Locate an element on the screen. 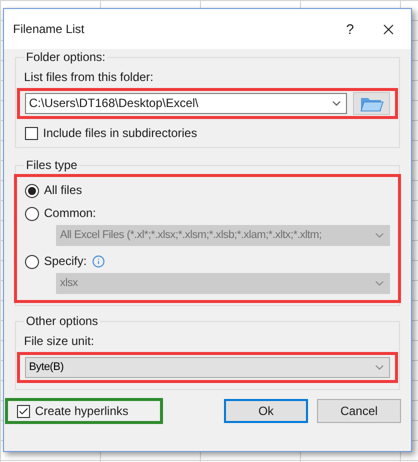 The image size is (418, 462). radio-option: All files is located at coordinates (53, 190).